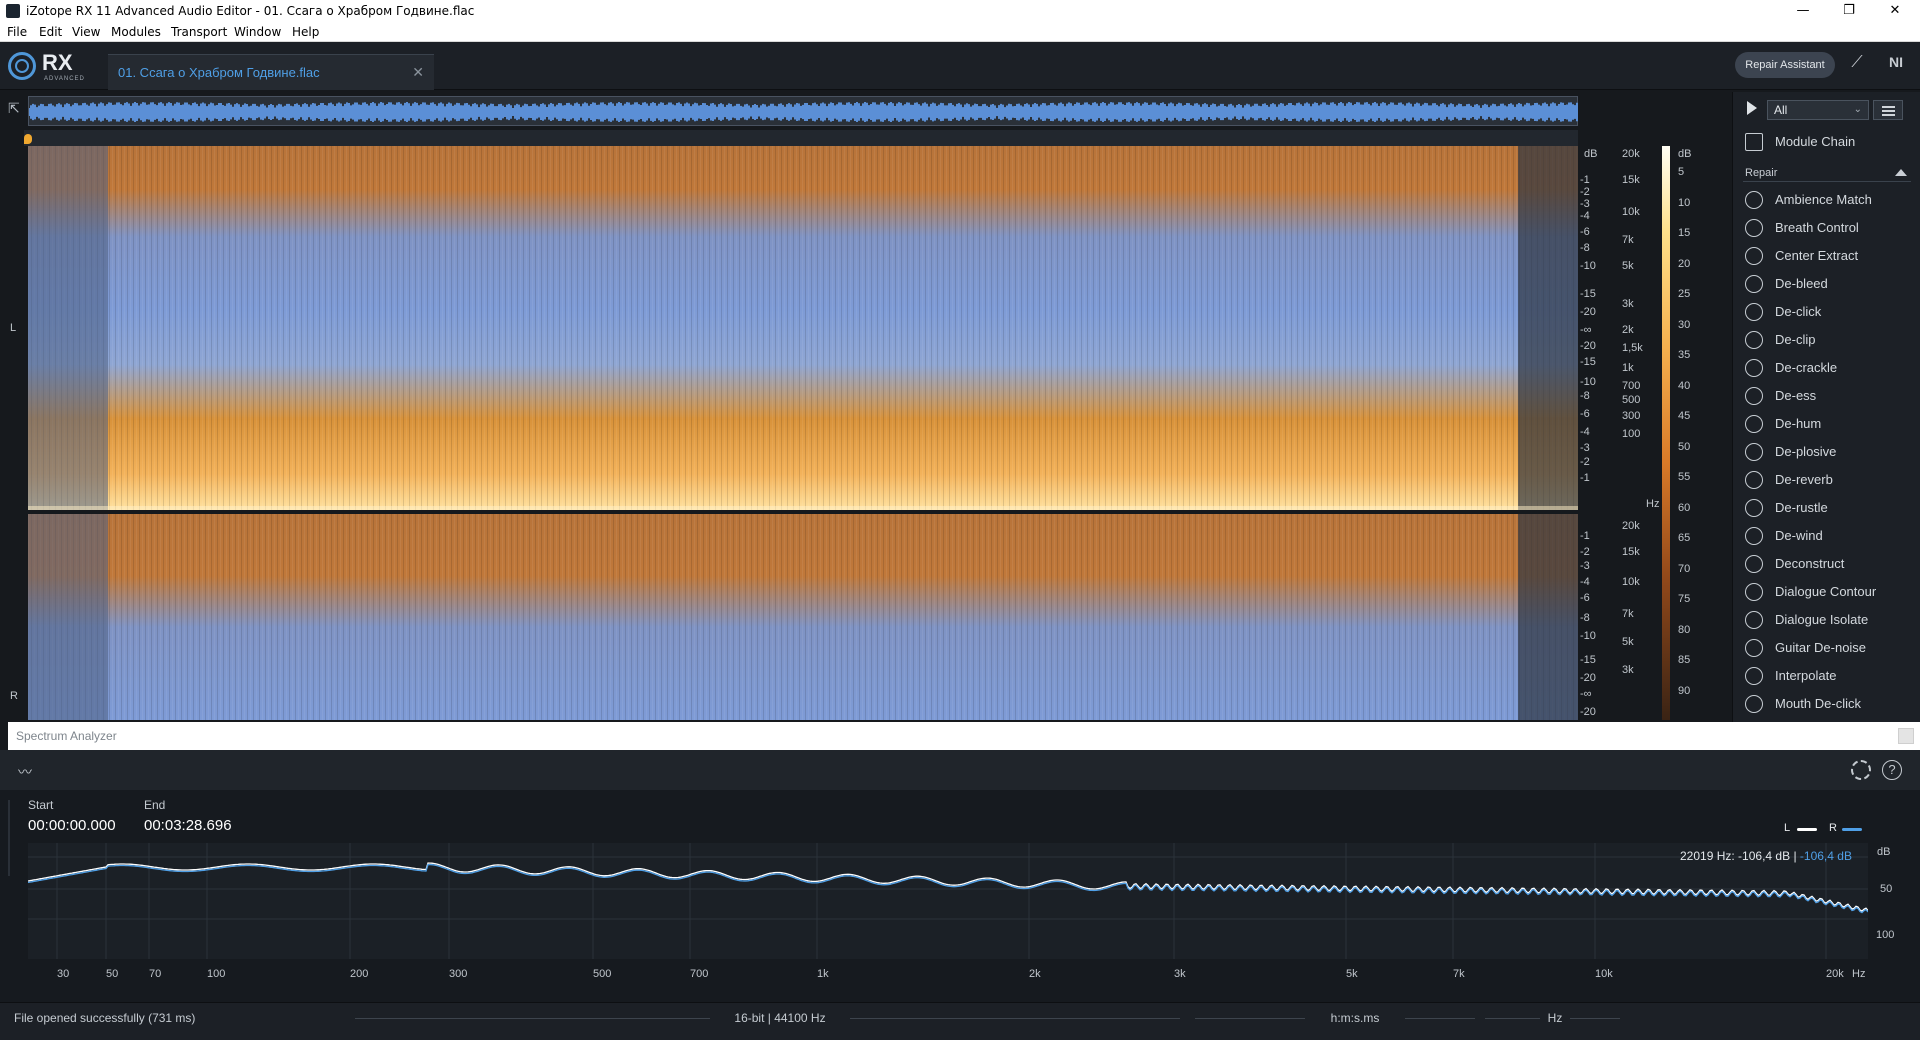  I want to click on play-icon, so click(1752, 108).